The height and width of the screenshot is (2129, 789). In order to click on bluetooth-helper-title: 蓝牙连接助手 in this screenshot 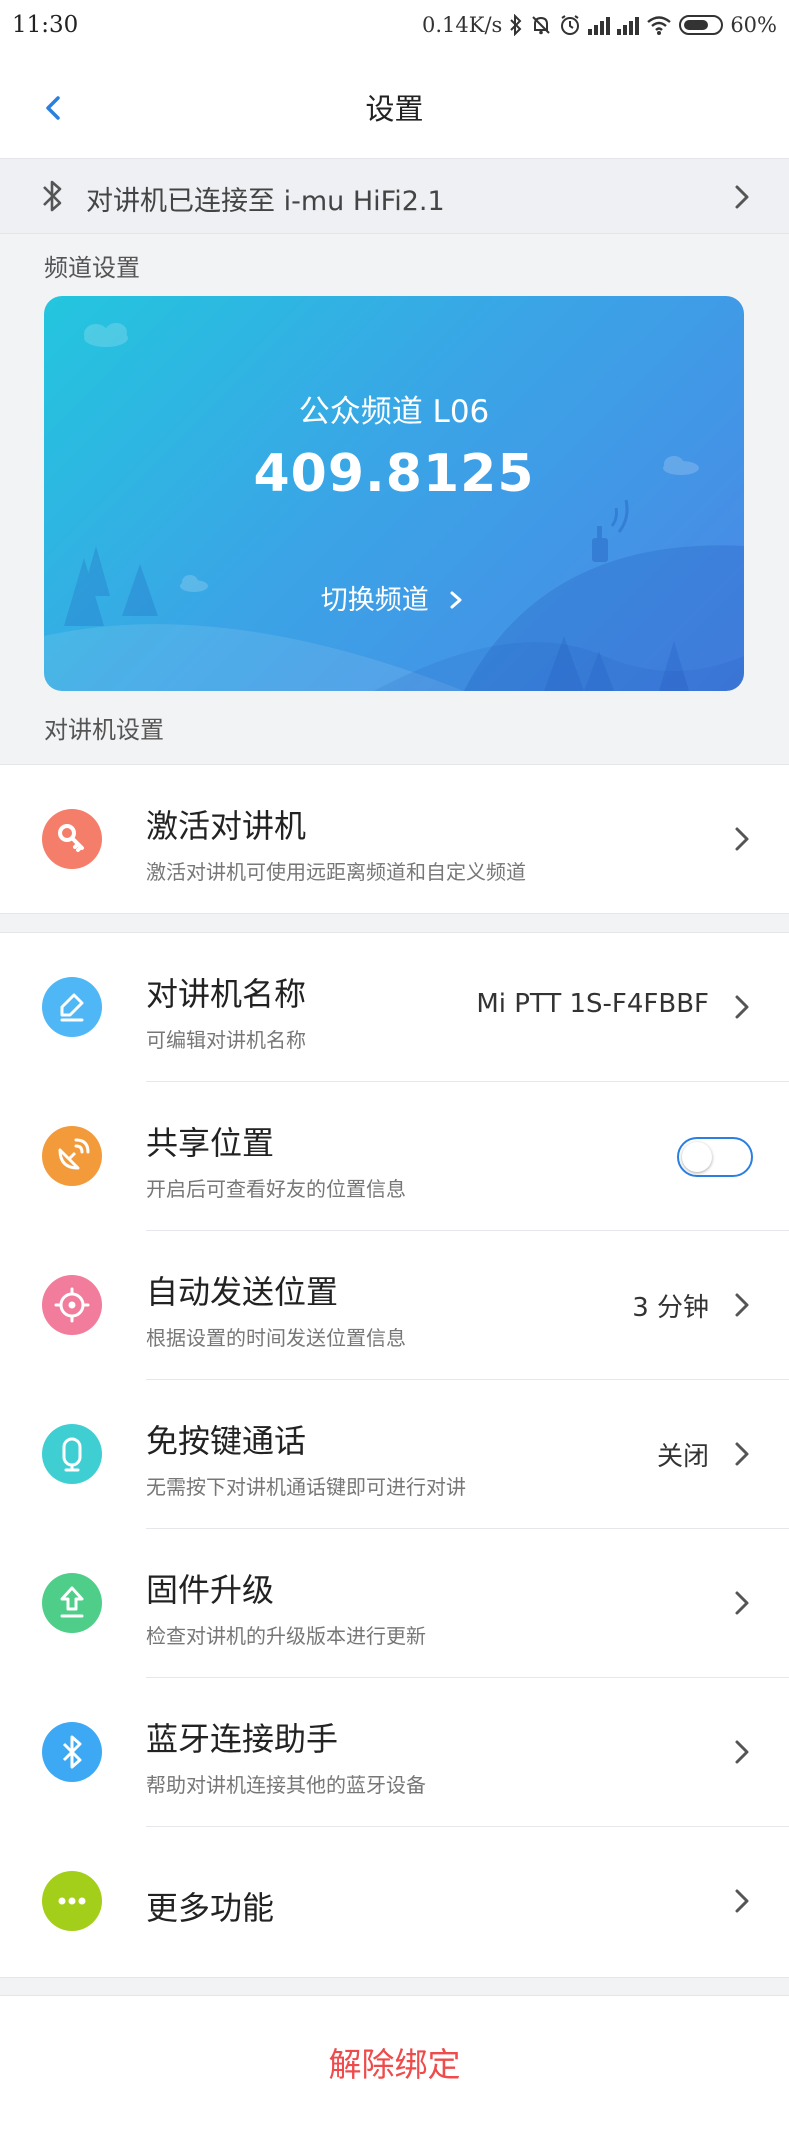, I will do `click(242, 1739)`.